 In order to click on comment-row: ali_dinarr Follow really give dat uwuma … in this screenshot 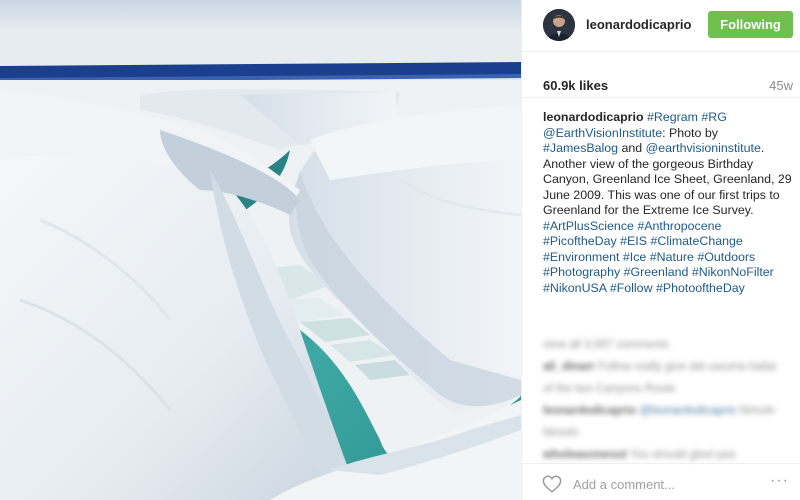, I will do `click(660, 367)`.